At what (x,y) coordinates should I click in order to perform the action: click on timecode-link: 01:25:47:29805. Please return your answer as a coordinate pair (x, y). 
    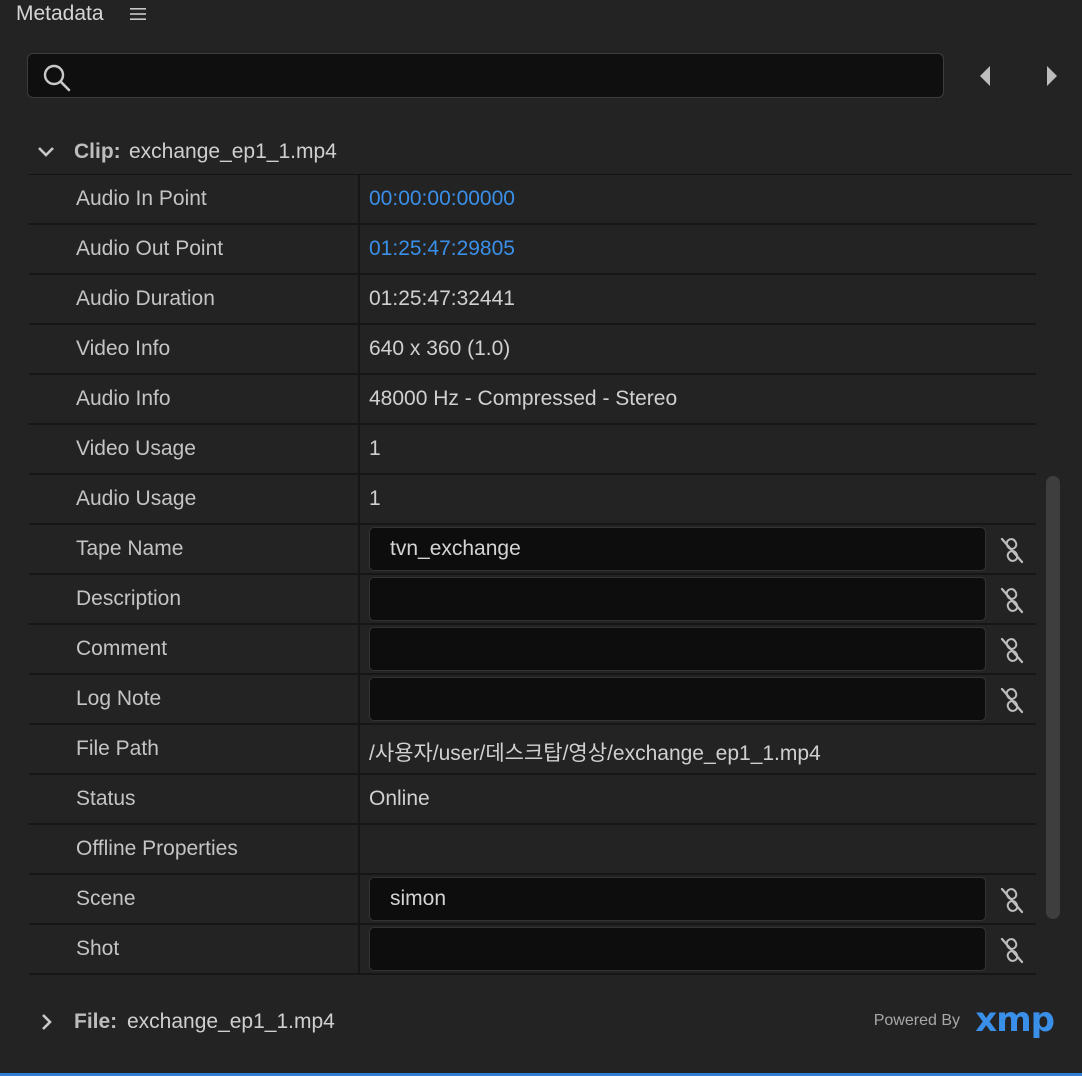
    Looking at the image, I should click on (442, 249).